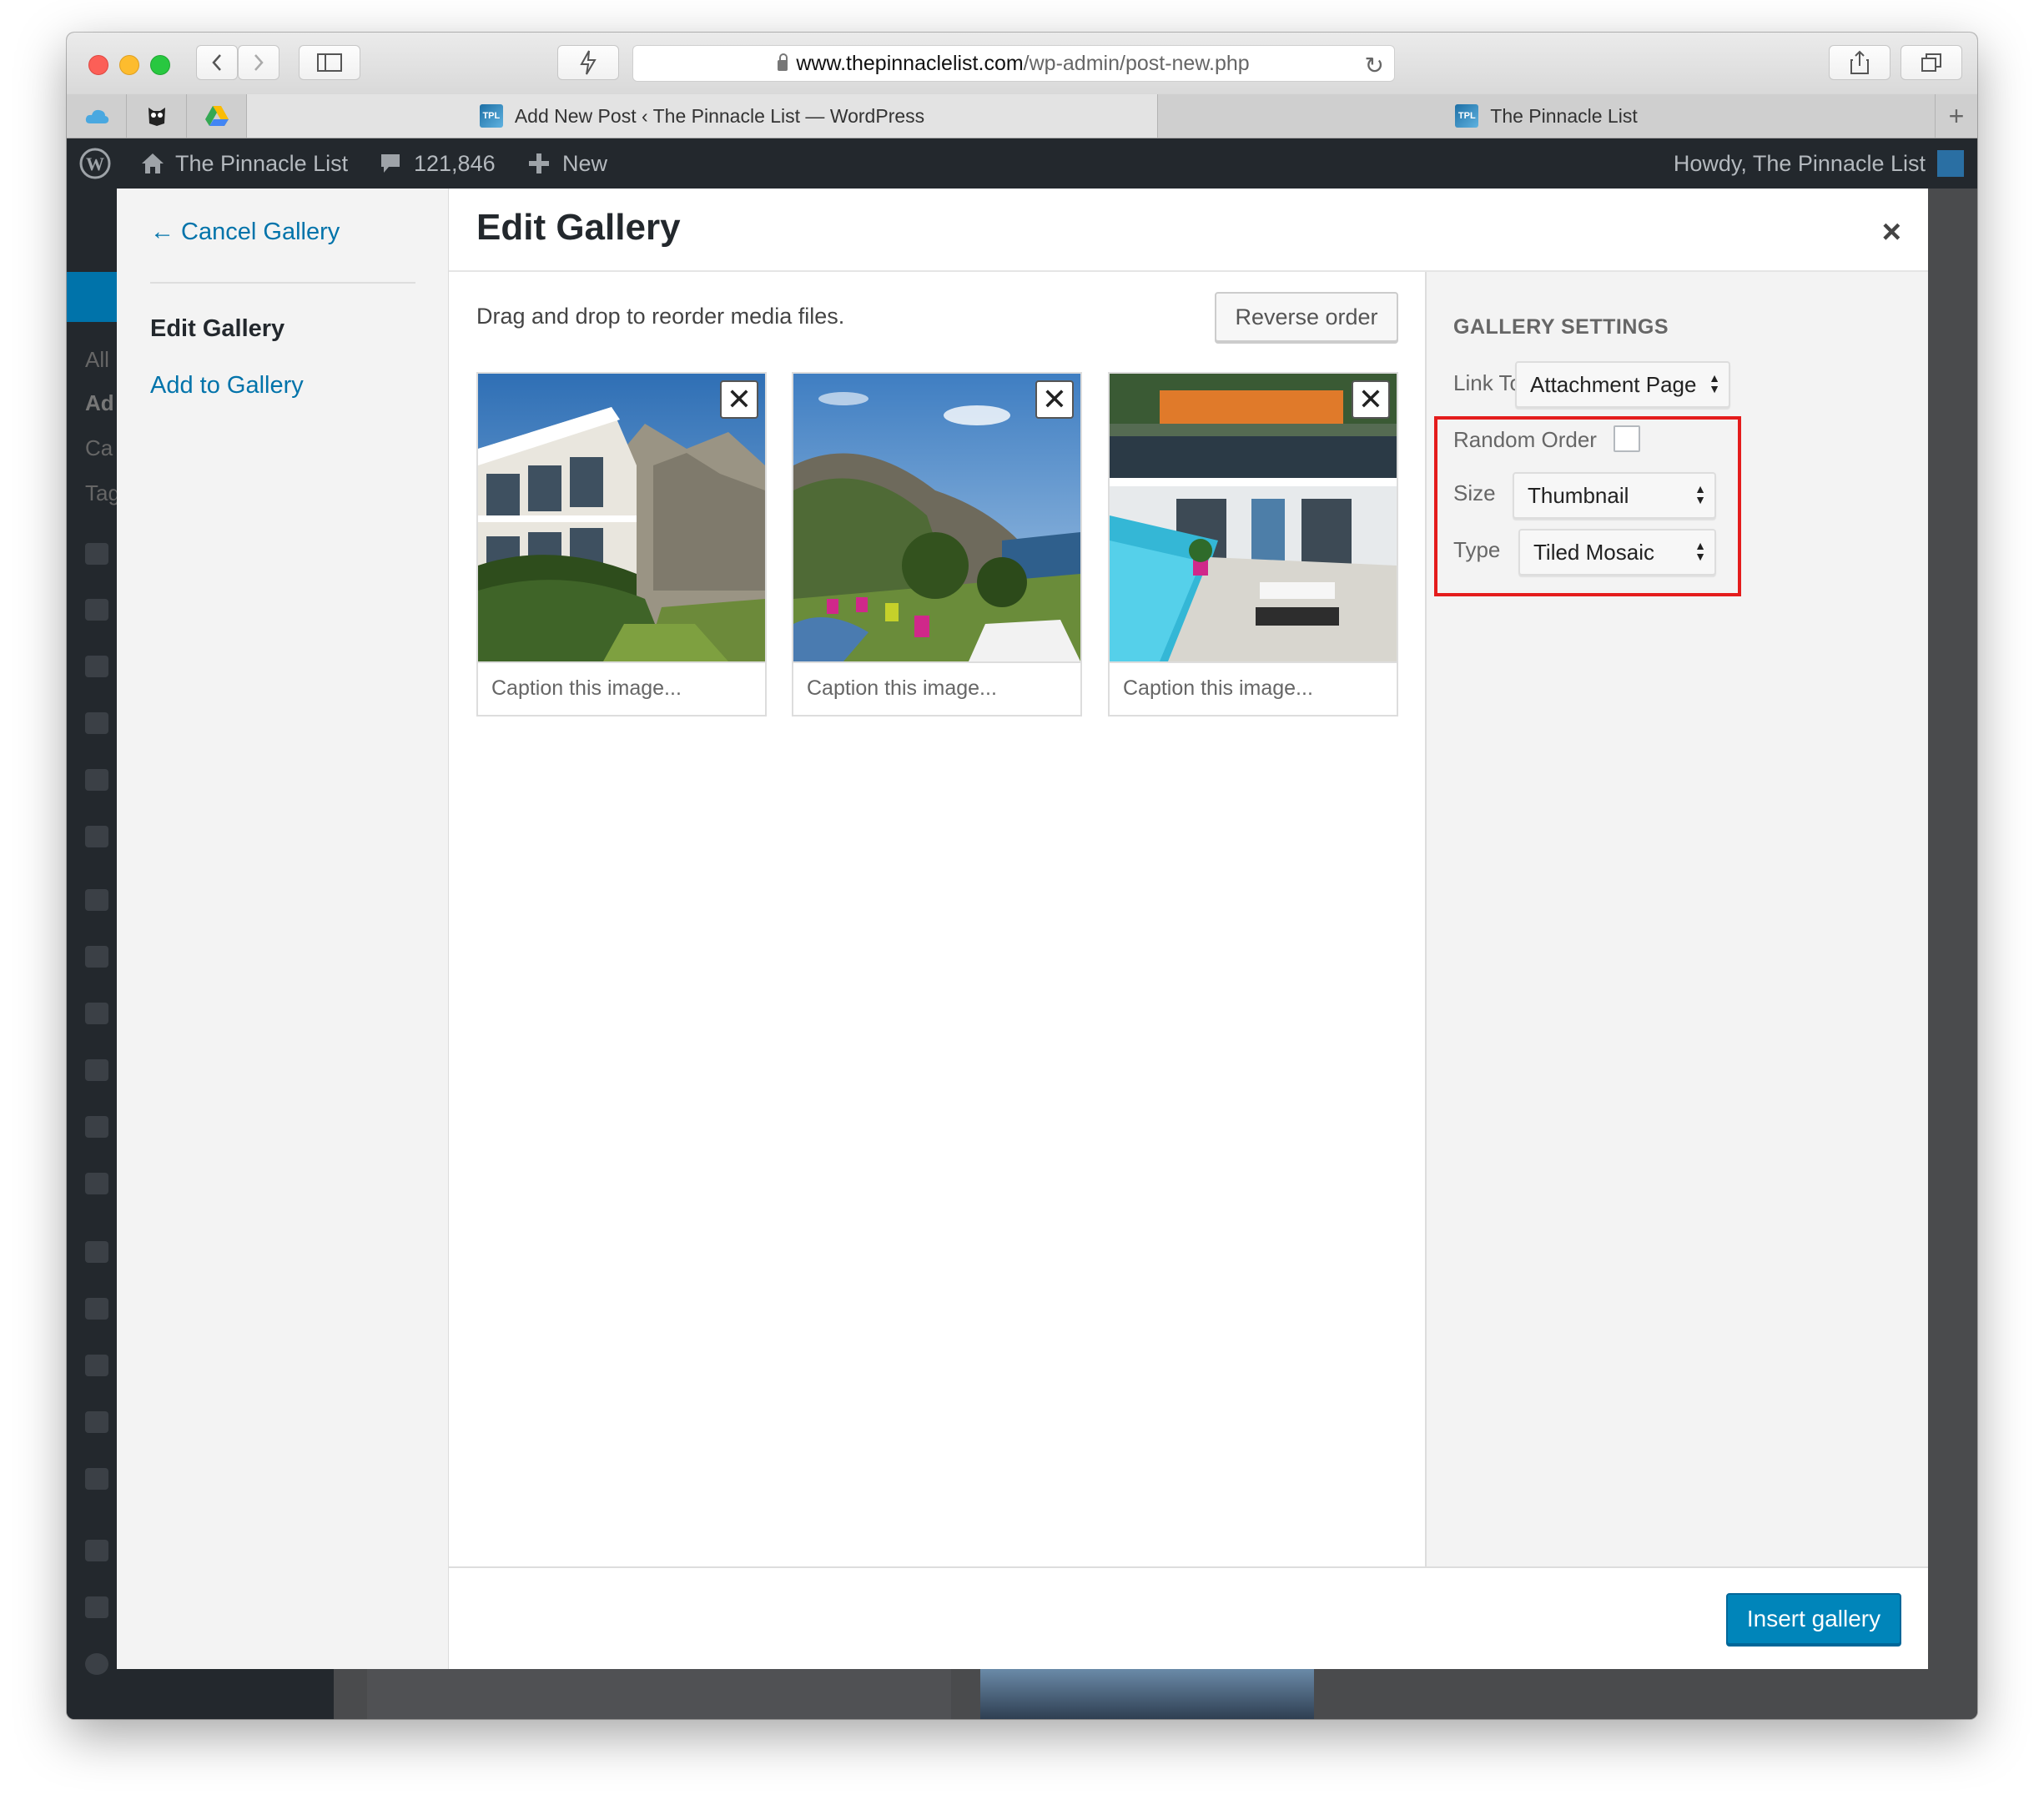 The image size is (2044, 1820). Describe the element at coordinates (567, 163) in the screenshot. I see `admin-bar-new: New` at that location.